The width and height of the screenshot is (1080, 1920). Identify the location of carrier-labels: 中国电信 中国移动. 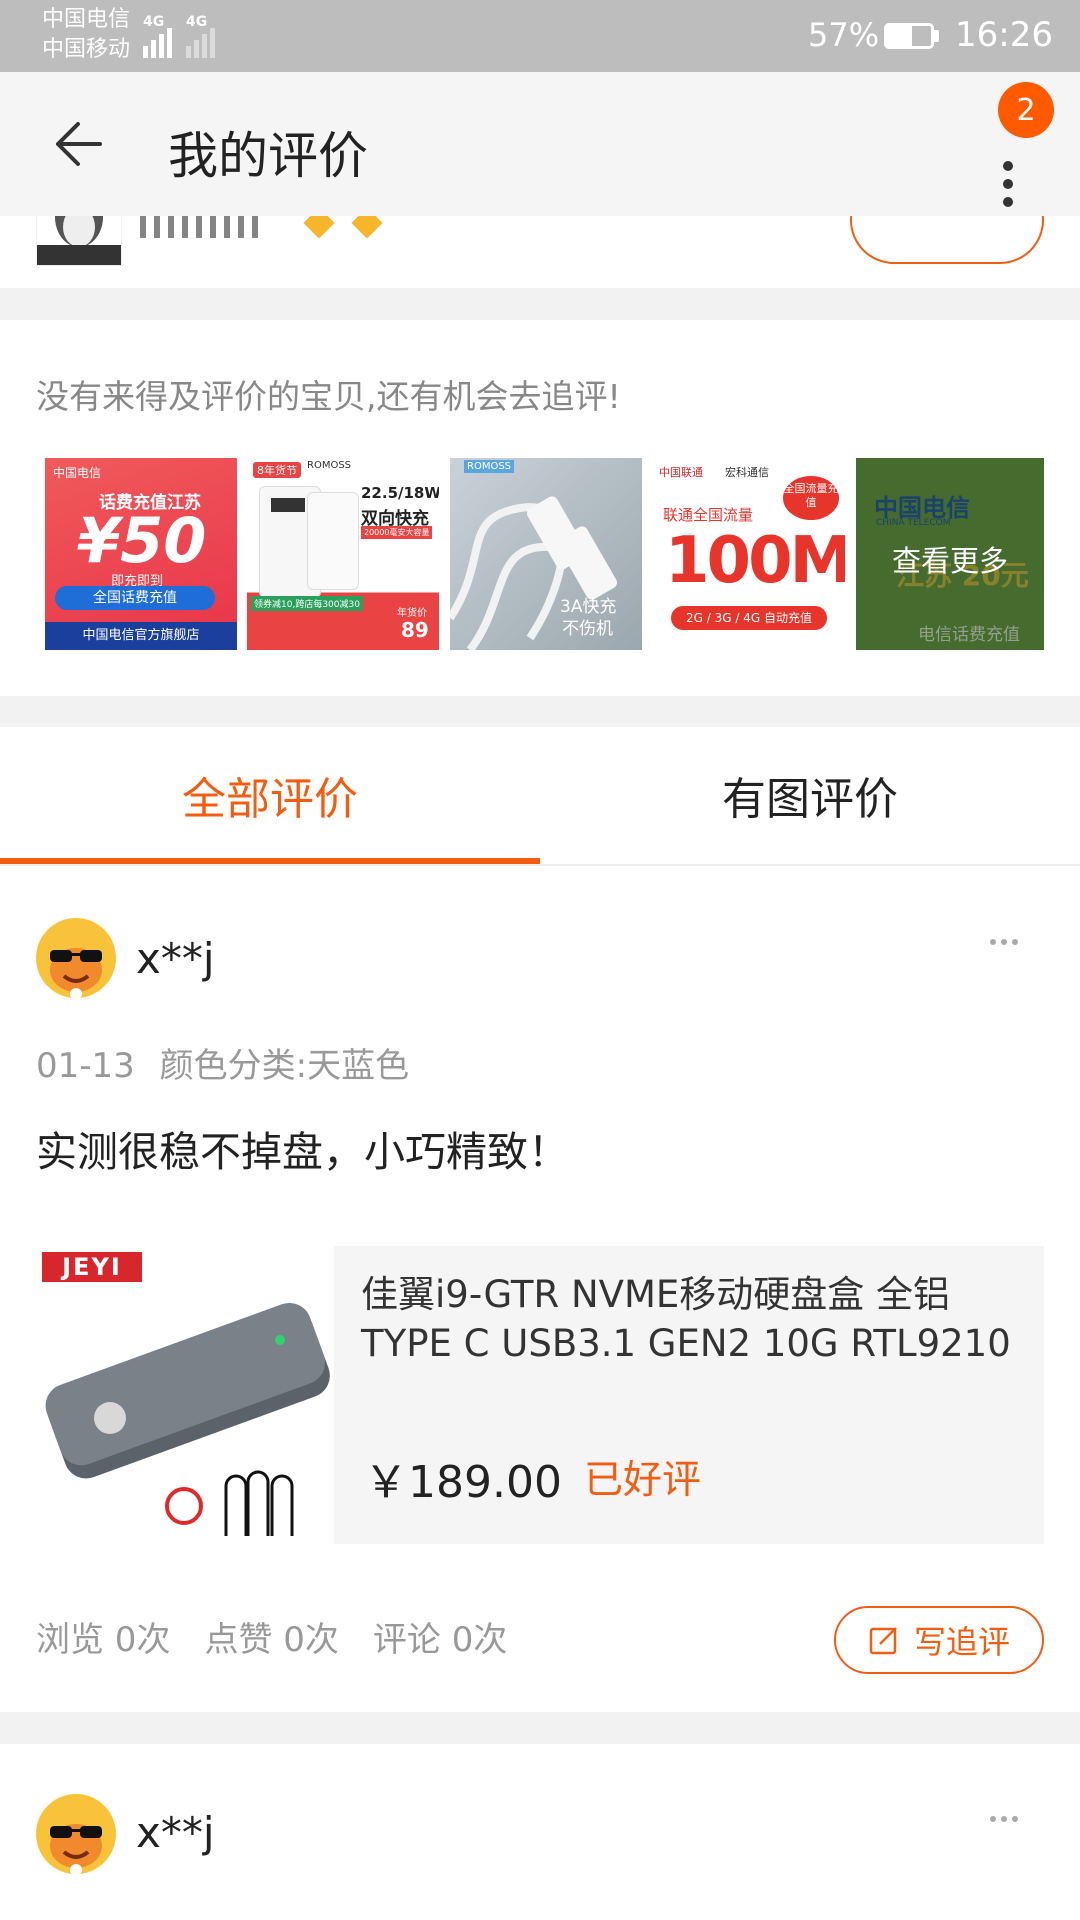
(86, 35).